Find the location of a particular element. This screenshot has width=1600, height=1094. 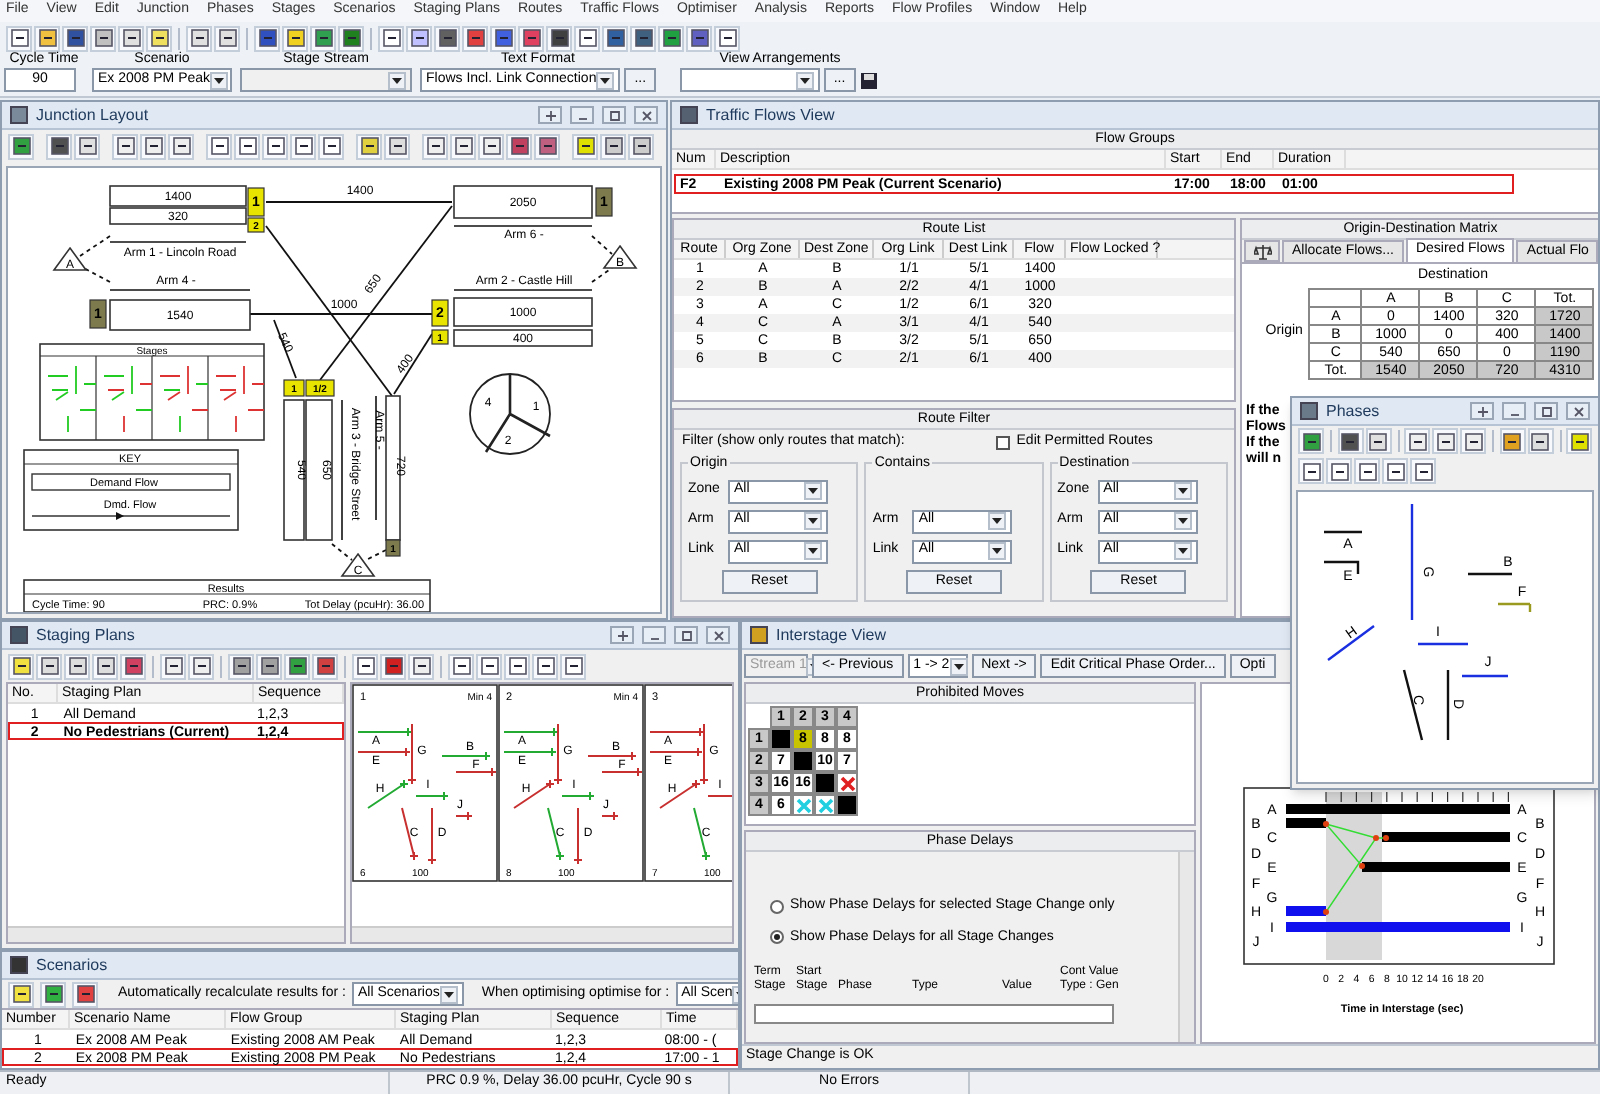

window-title: Traffic Flows View is located at coordinates (770, 115).